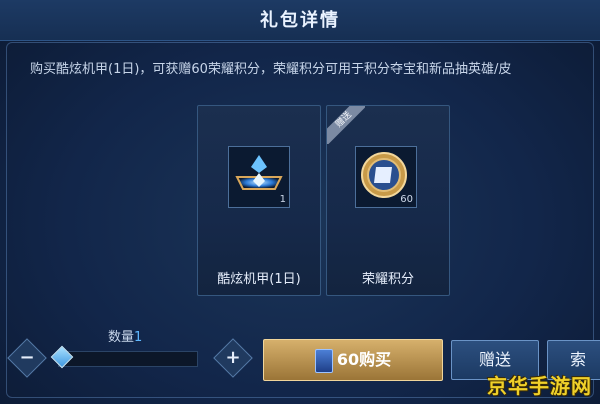 The width and height of the screenshot is (600, 404). What do you see at coordinates (353, 360) in the screenshot?
I see `buy-button: 60购买` at bounding box center [353, 360].